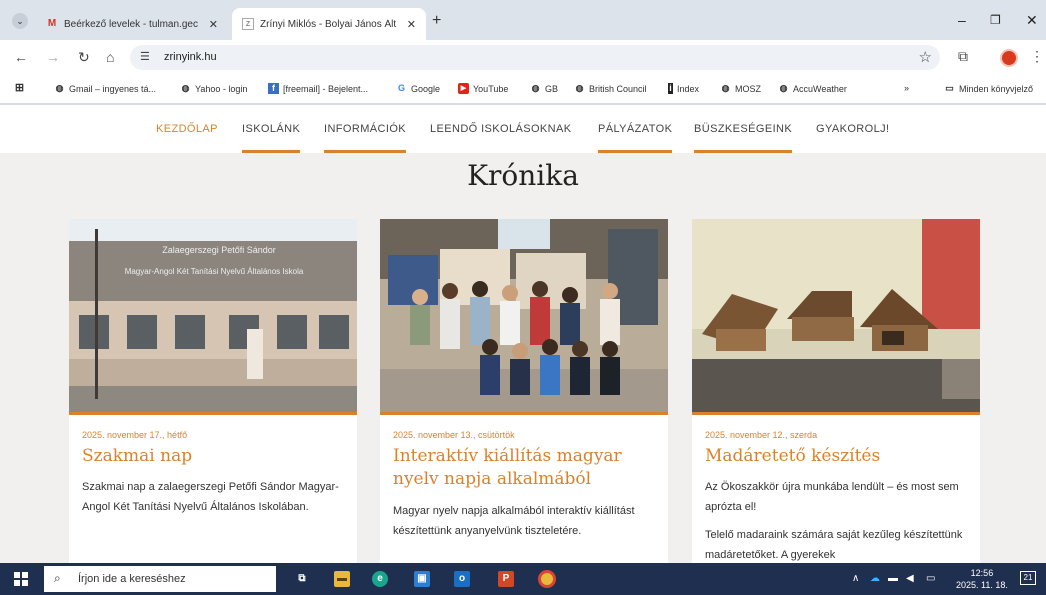 This screenshot has height=595, width=1046. I want to click on all-bookmarks-folder: ▭ Minden könyvjelző, so click(988, 88).